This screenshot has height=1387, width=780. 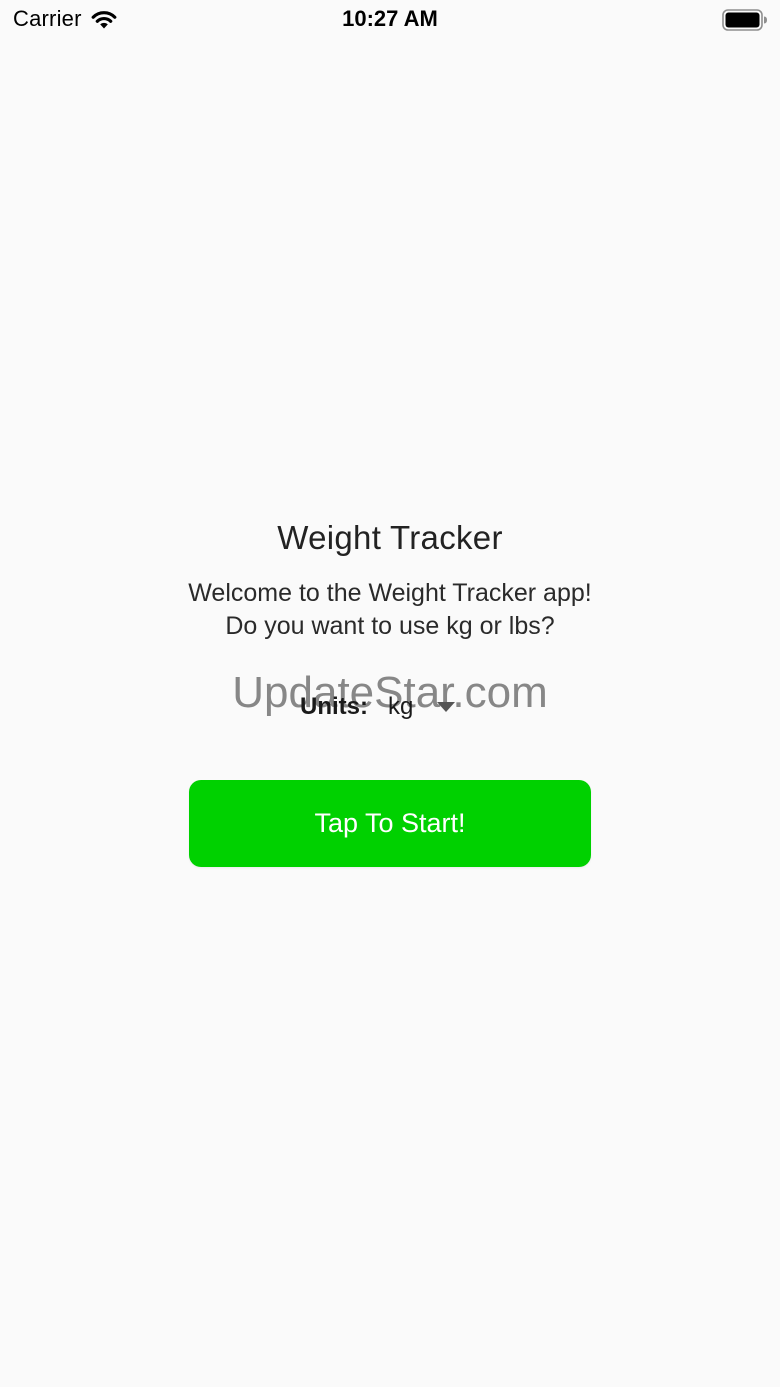 I want to click on dropdown-arrow-icon, so click(x=446, y=707).